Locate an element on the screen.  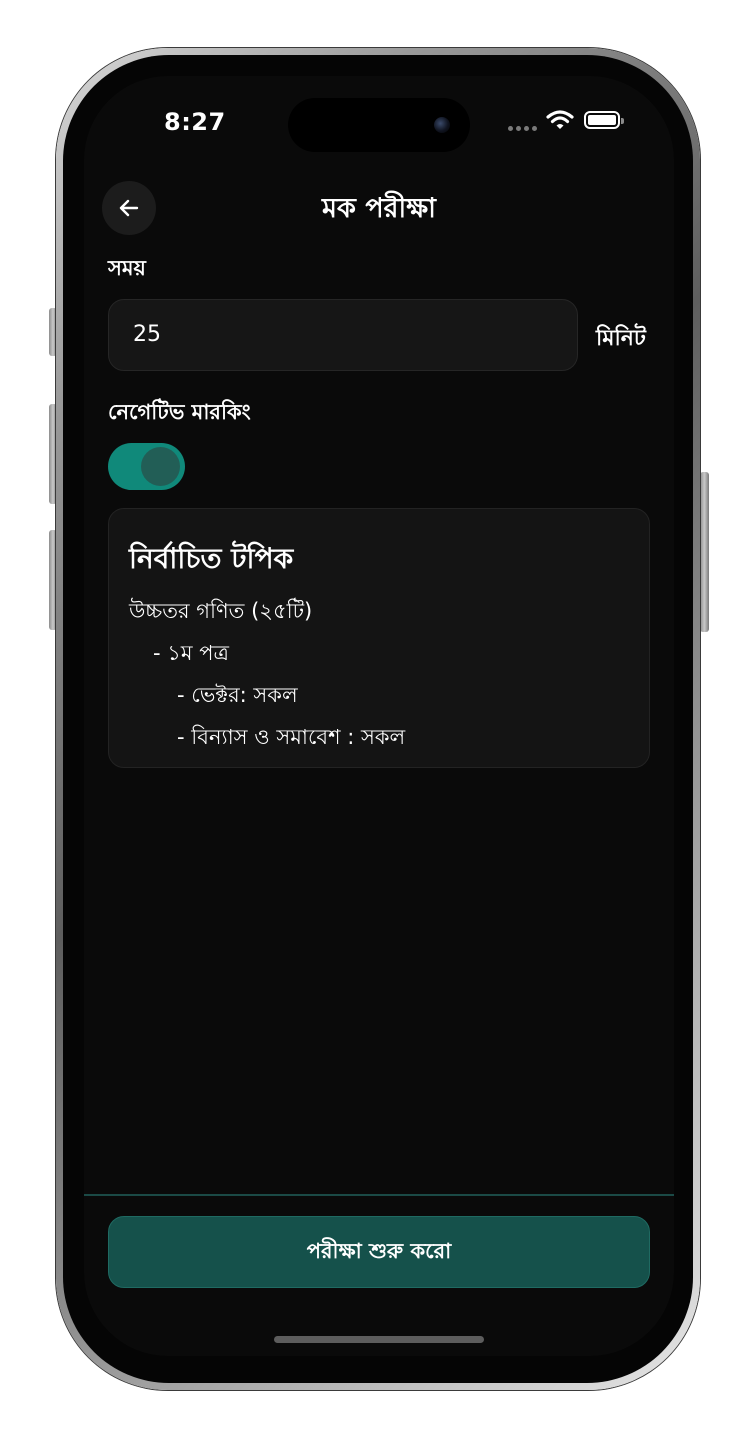
time-unit-label: মিনিট is located at coordinates (621, 338).